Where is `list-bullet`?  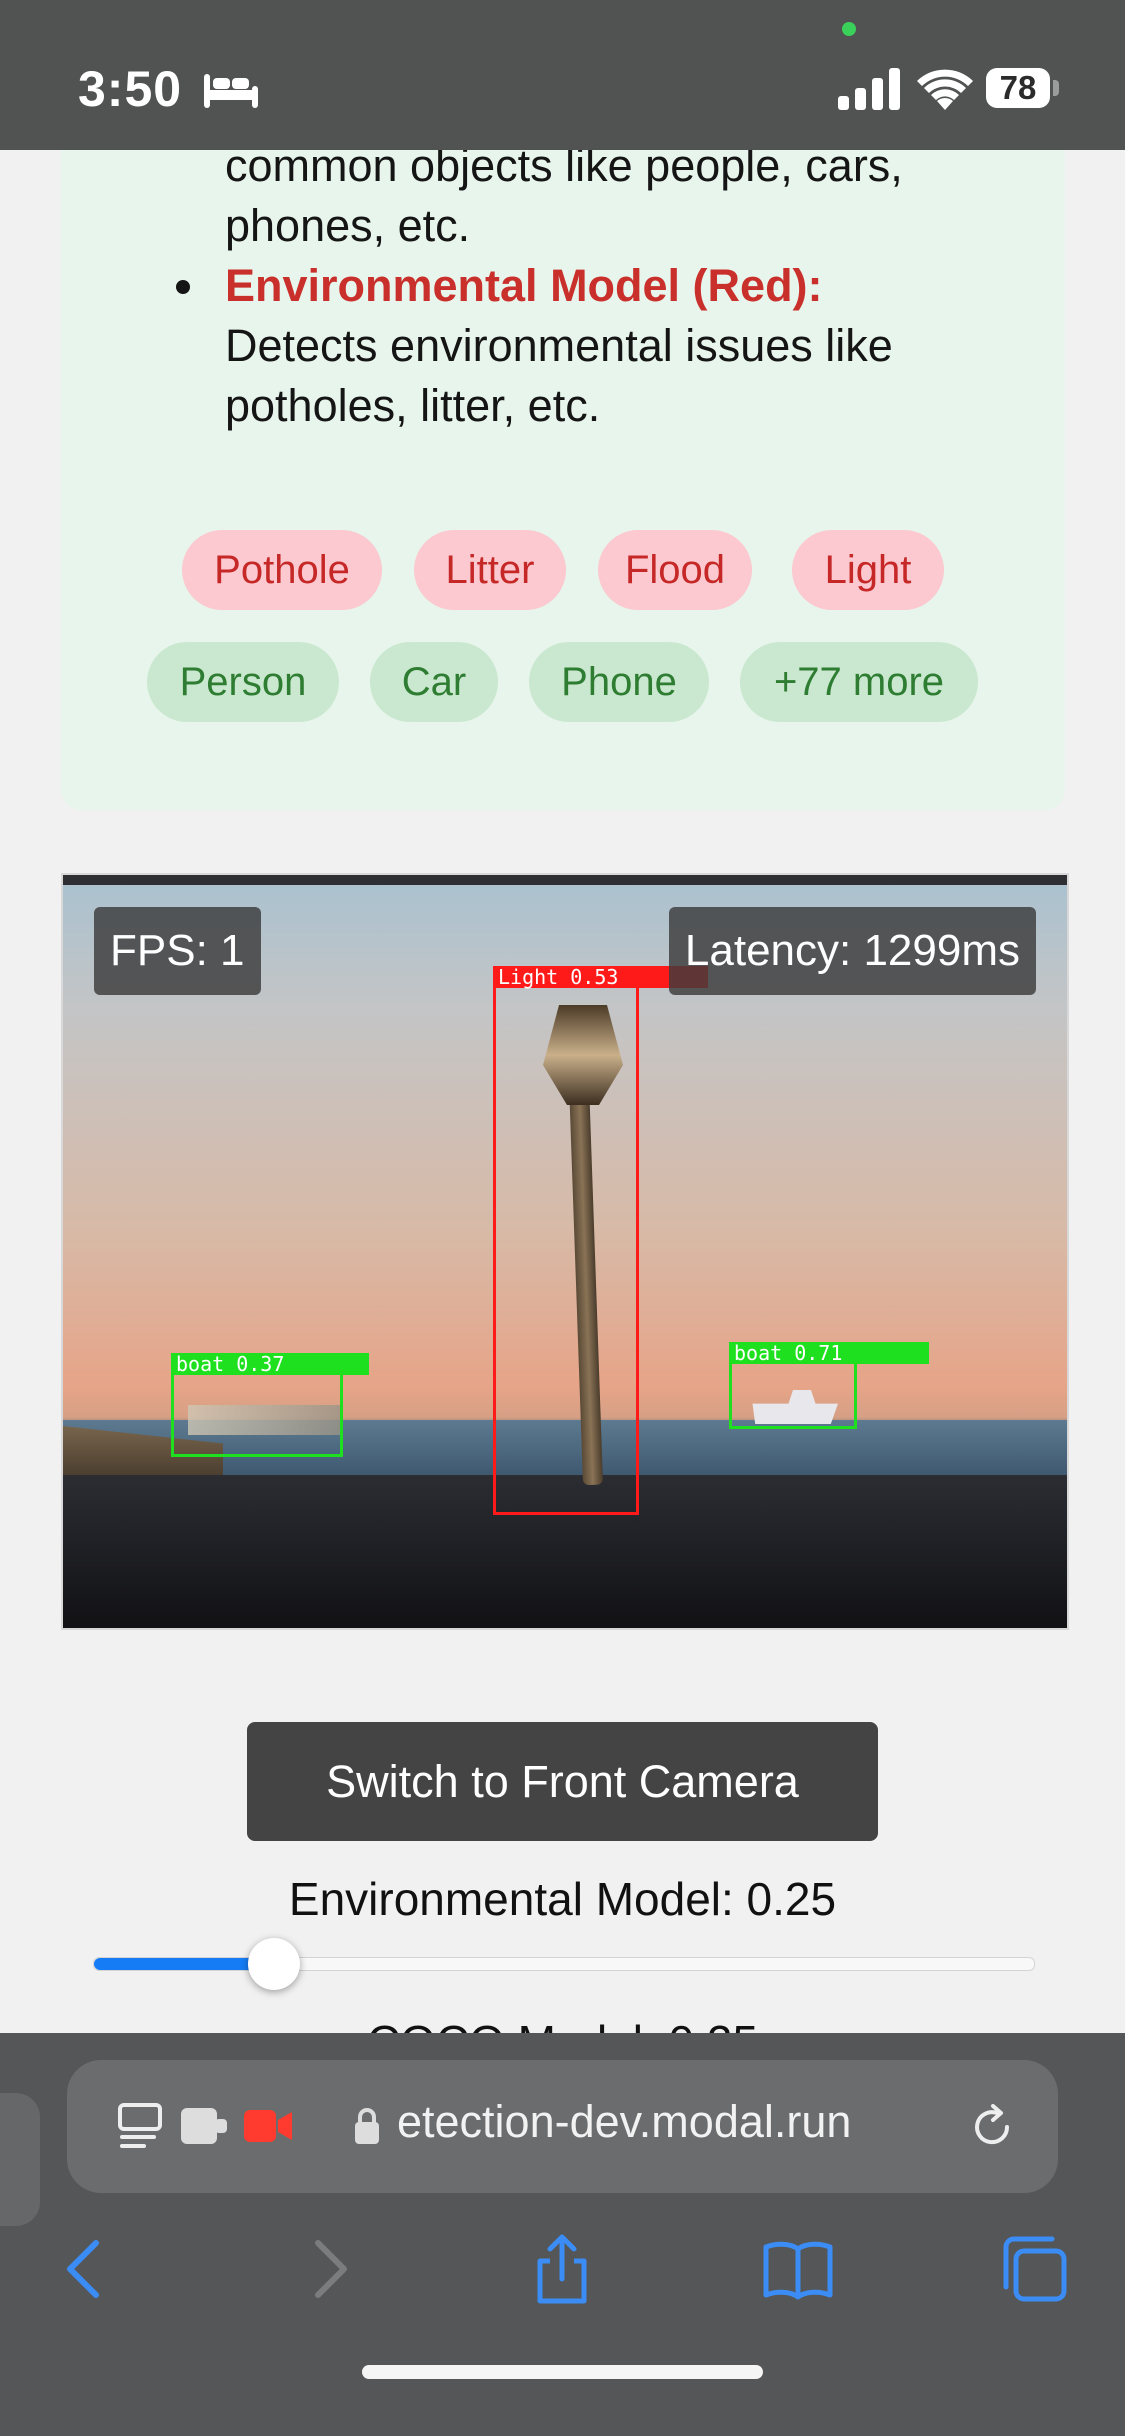
list-bullet is located at coordinates (183, 287).